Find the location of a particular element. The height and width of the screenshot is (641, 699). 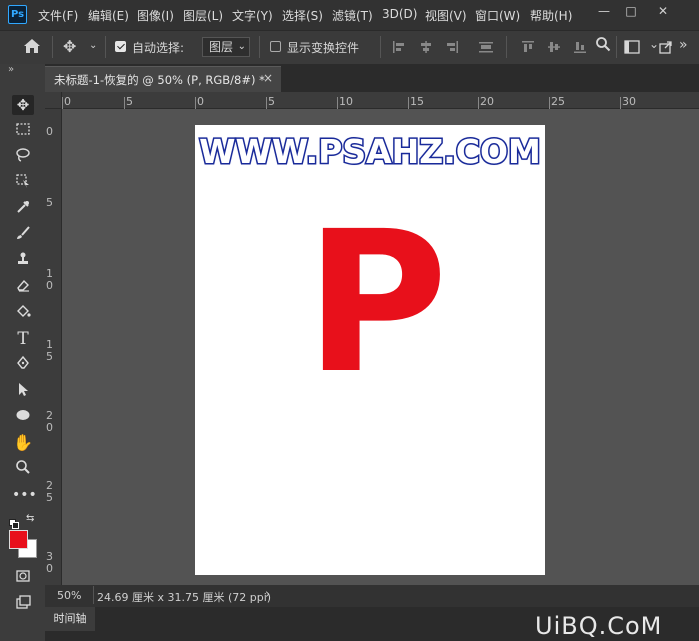

show-transform-label: 显示变换控件 is located at coordinates (323, 48).